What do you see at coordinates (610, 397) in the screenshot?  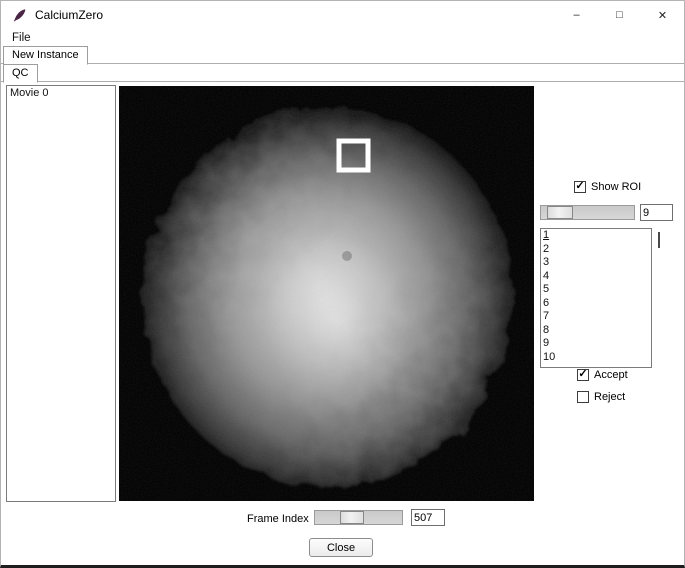 I see `reject-label: Reject` at bounding box center [610, 397].